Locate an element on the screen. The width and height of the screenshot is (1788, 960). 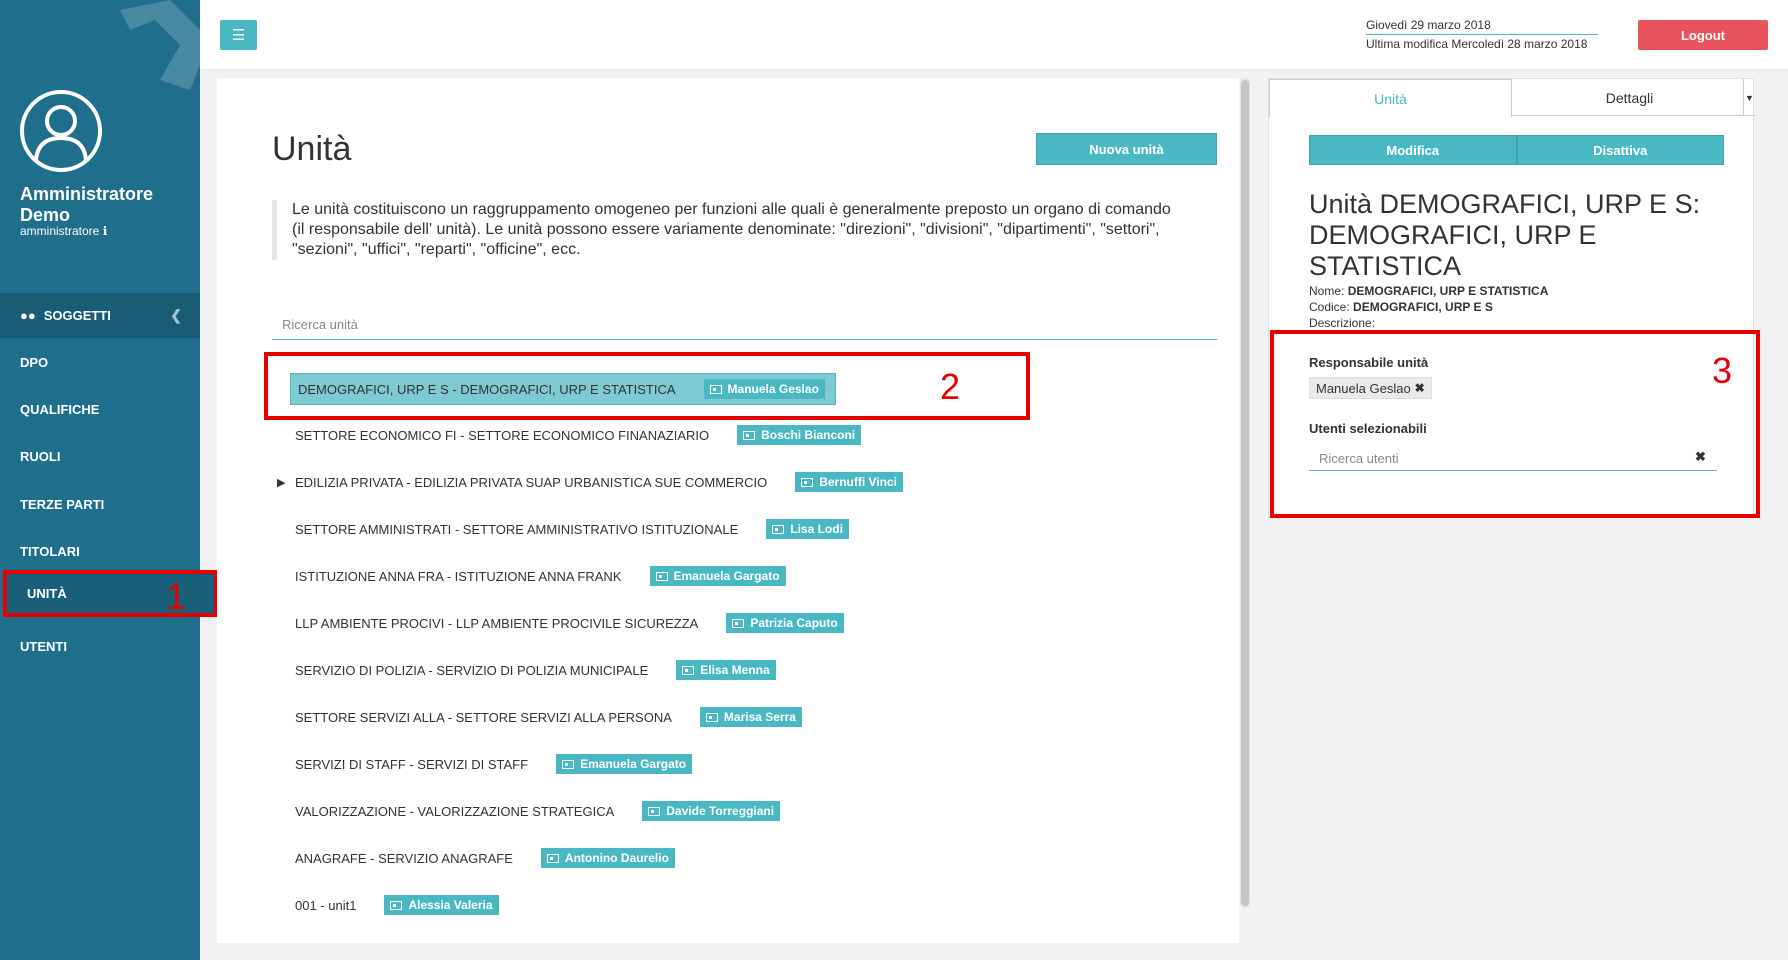
caret-down-icon: ▼ is located at coordinates (1749, 97).